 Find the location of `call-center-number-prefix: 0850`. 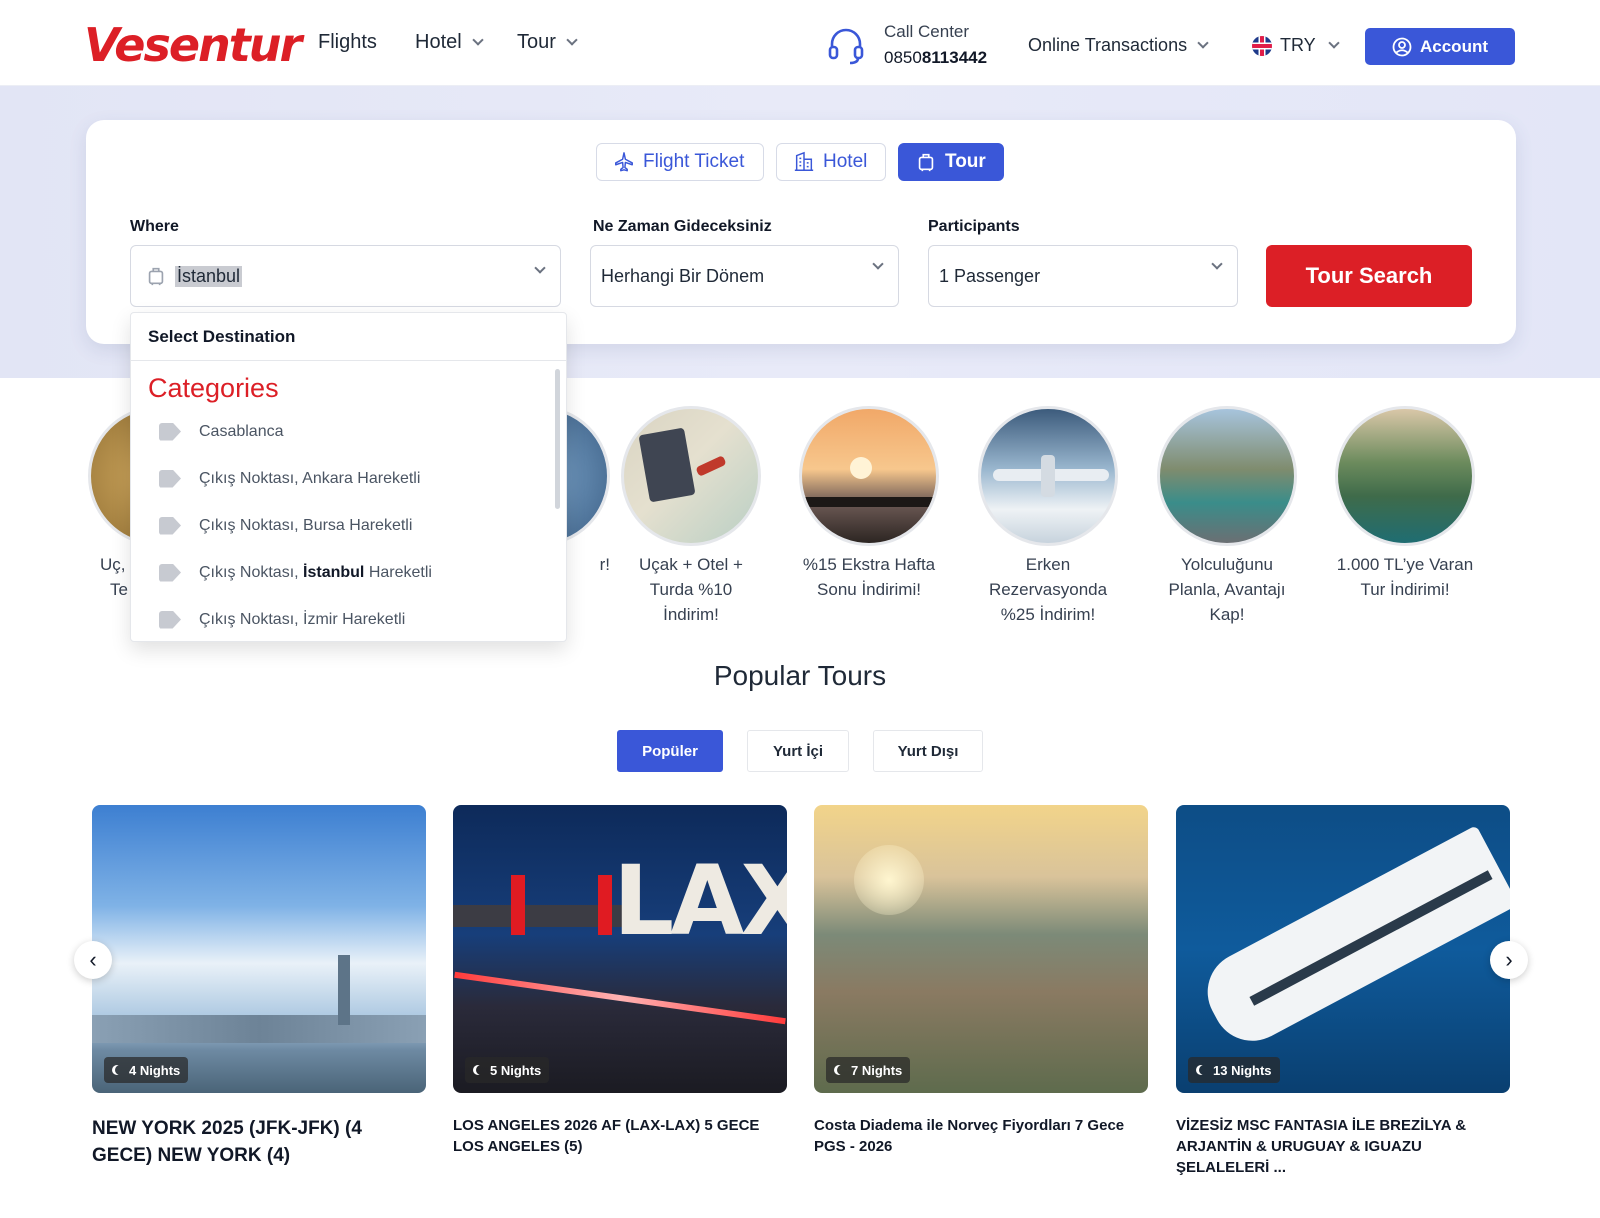

call-center-number-prefix: 0850 is located at coordinates (903, 57).